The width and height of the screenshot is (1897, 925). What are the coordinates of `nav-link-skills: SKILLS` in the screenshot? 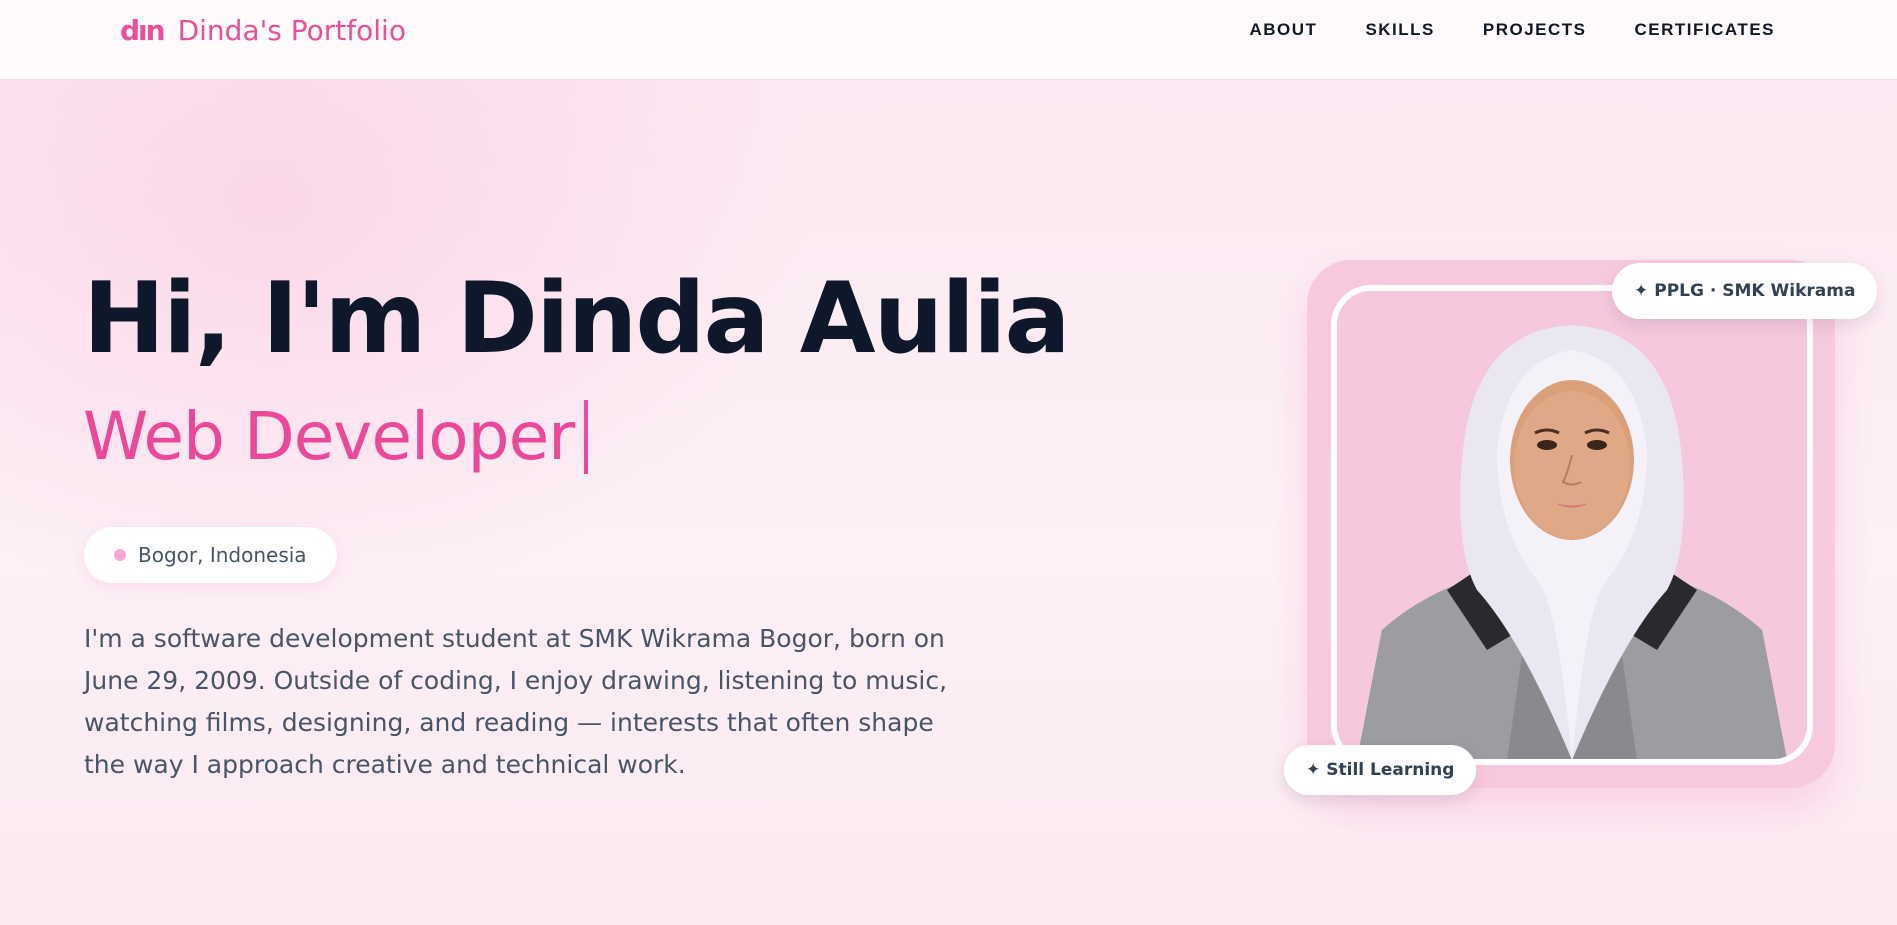 It's located at (1399, 30).